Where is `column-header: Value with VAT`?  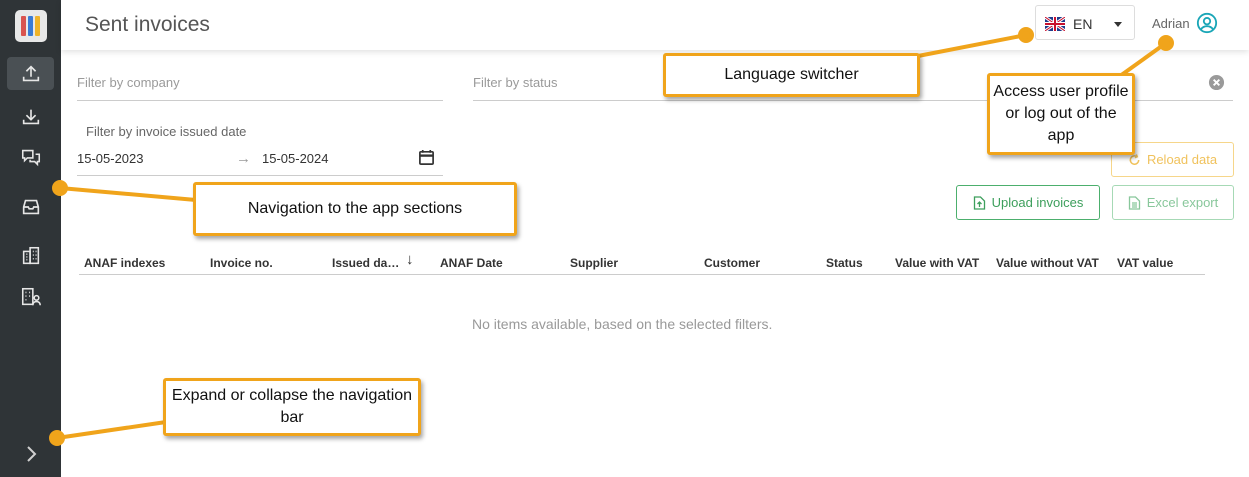 column-header: Value with VAT is located at coordinates (937, 263).